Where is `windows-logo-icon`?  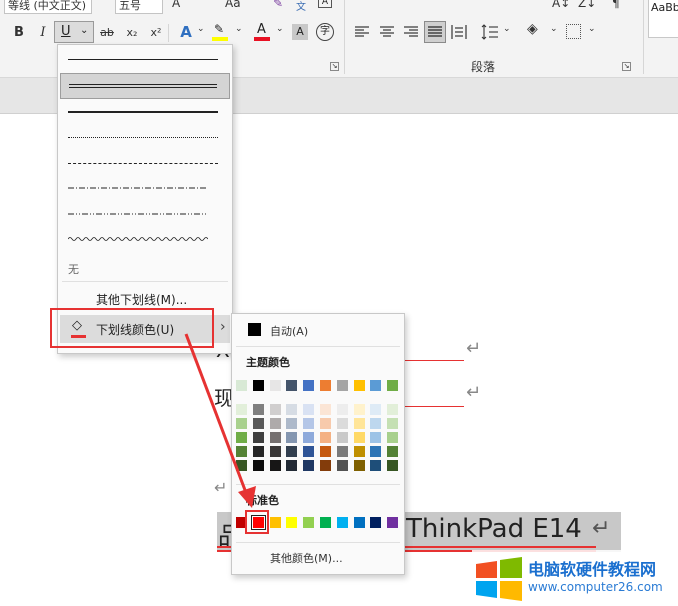
windows-logo-icon is located at coordinates (499, 579).